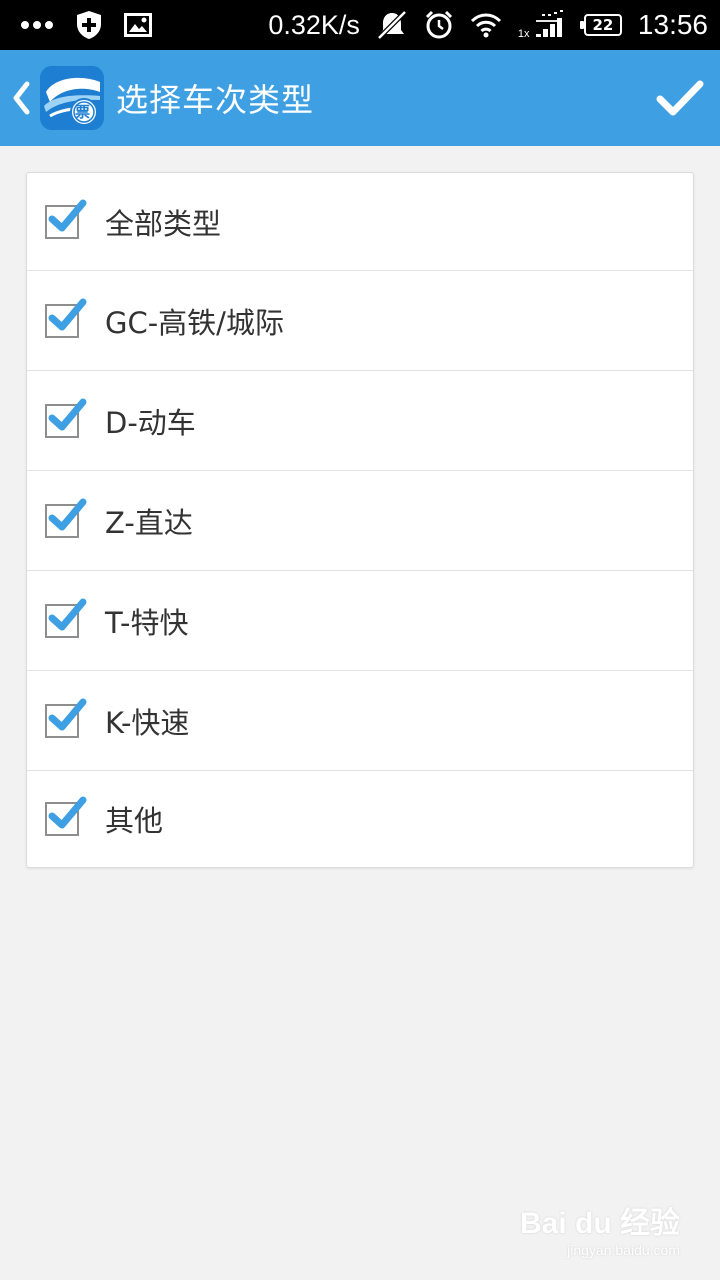 The width and height of the screenshot is (720, 1280). I want to click on train-ticket-logo-icon, so click(72, 98).